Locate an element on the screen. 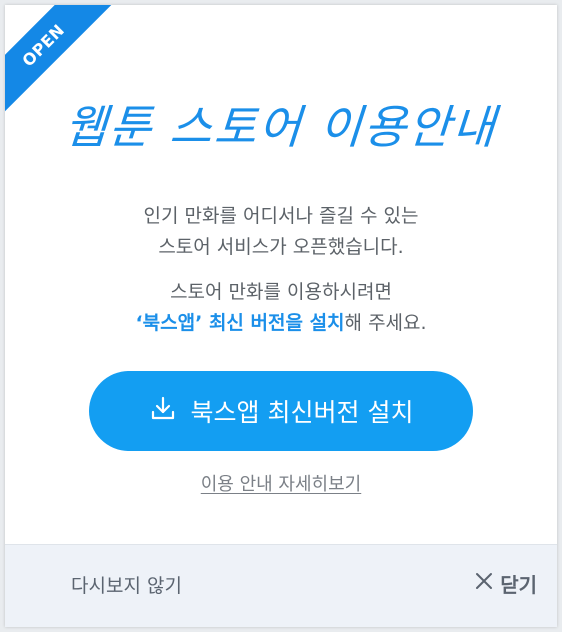 This screenshot has width=562, height=632. description-line-1: 인기 만화를 어디서나 즐길 수 있는 is located at coordinates (281, 216).